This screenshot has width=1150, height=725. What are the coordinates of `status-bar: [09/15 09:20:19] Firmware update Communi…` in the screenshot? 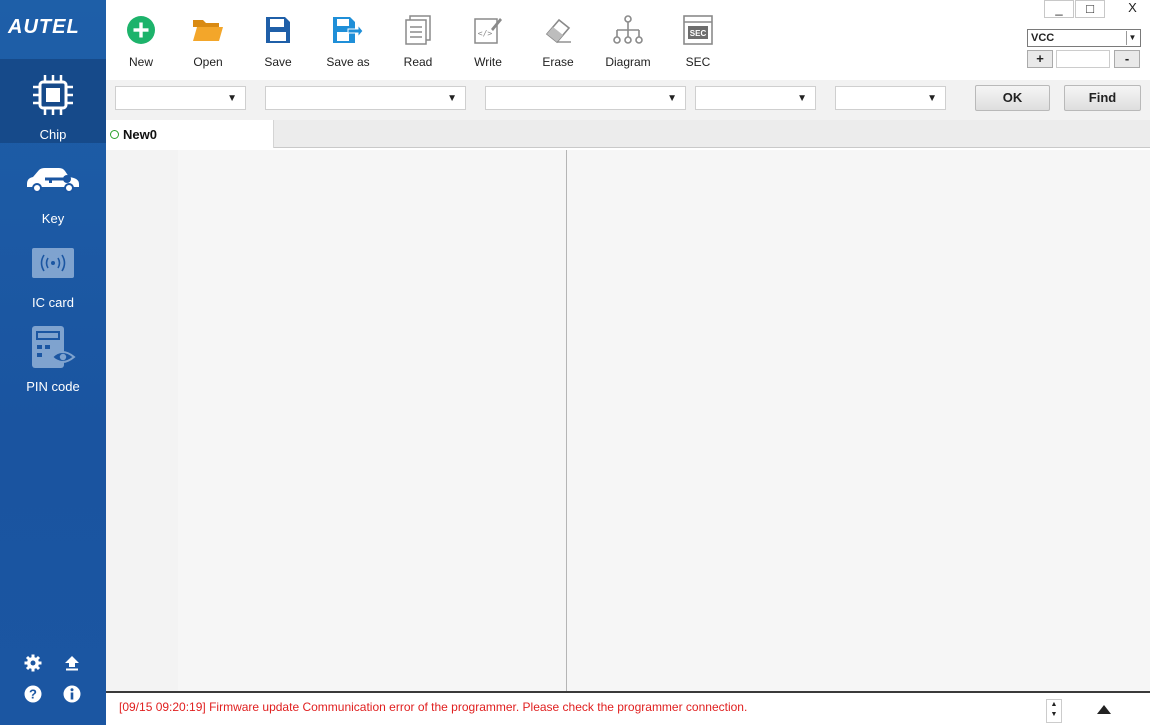 It's located at (628, 708).